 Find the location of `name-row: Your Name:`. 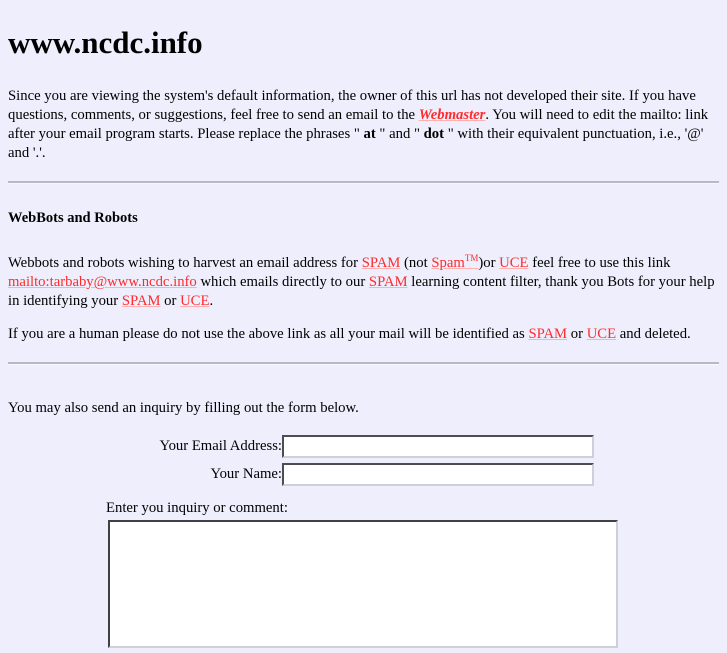

name-row: Your Name: is located at coordinates (363, 474).